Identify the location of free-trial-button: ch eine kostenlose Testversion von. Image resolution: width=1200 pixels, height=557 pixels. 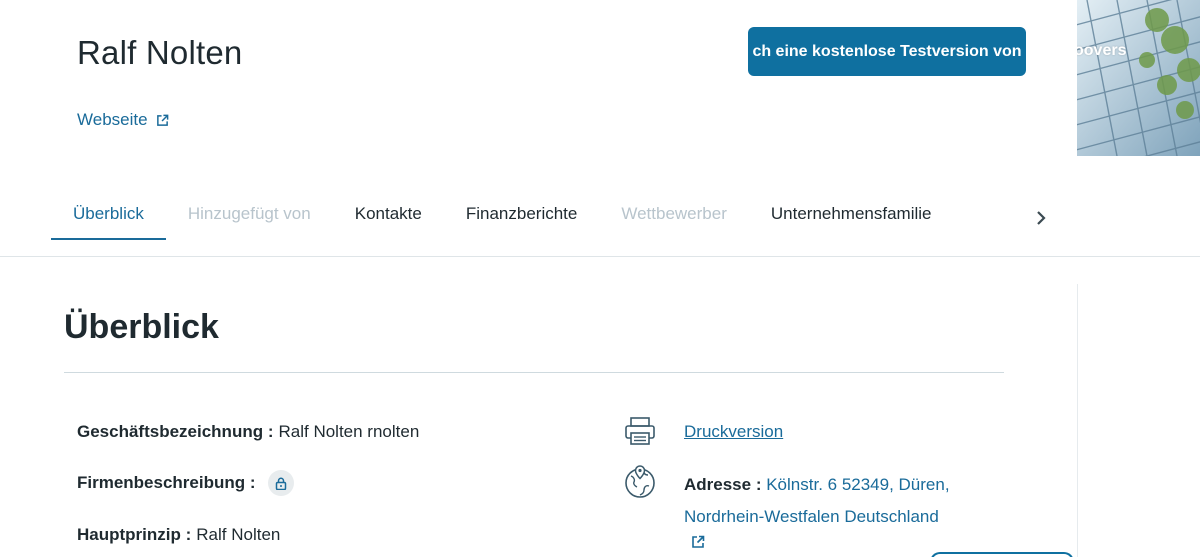
(887, 51).